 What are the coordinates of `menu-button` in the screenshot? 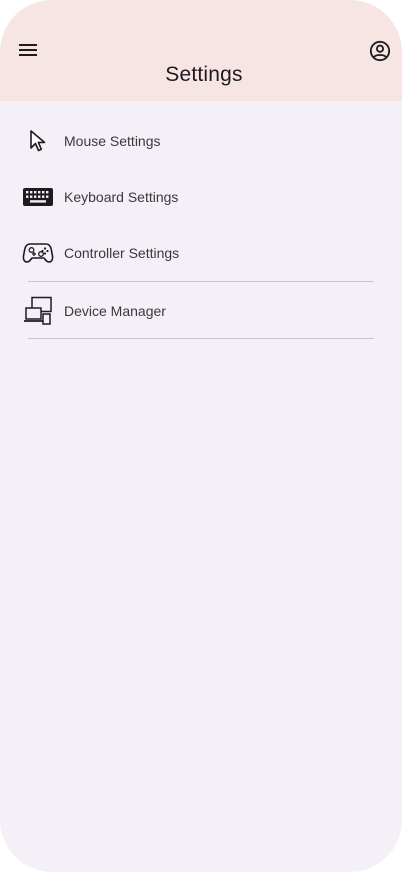 It's located at (28, 50).